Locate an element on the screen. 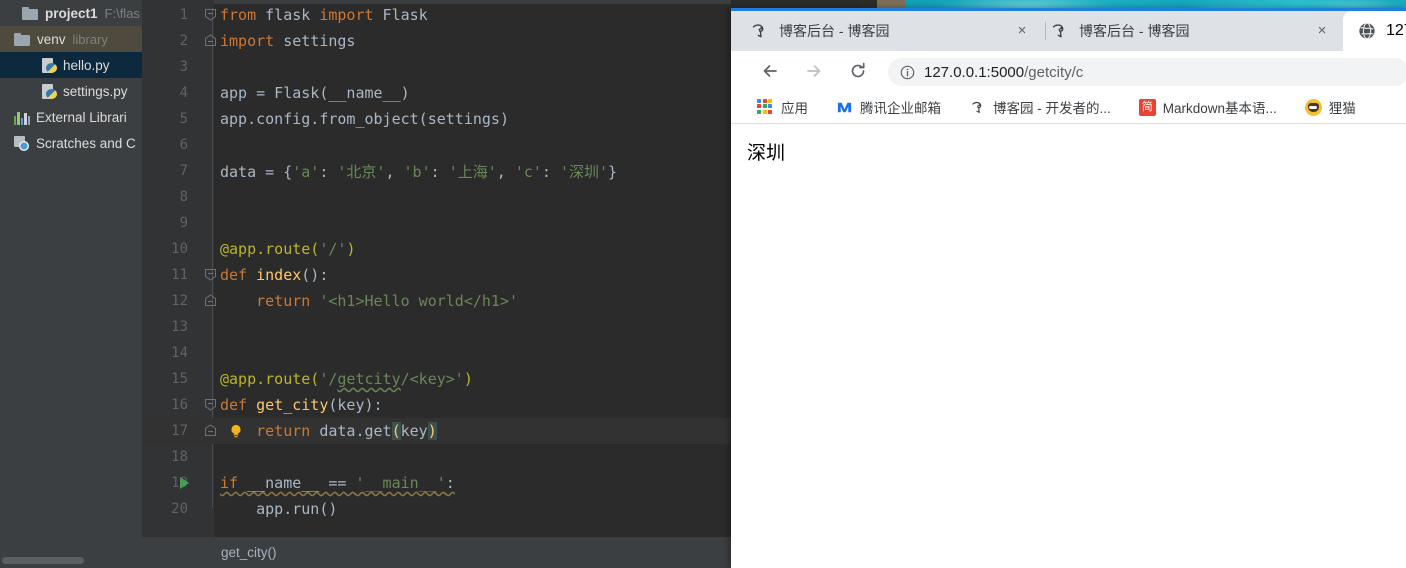 The width and height of the screenshot is (1406, 568). line-number: 7 is located at coordinates (183, 171).